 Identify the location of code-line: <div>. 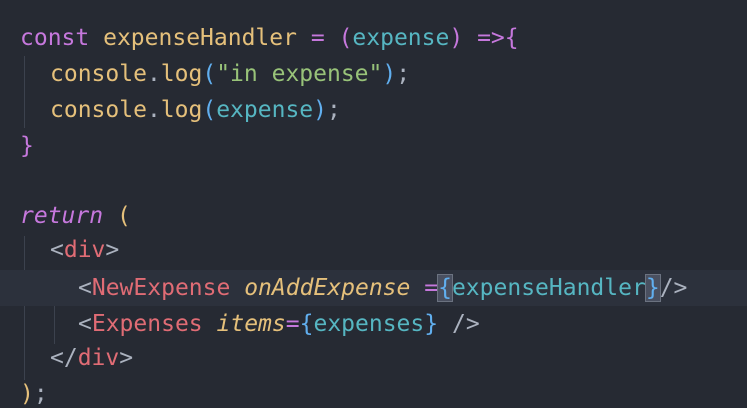
(373, 250).